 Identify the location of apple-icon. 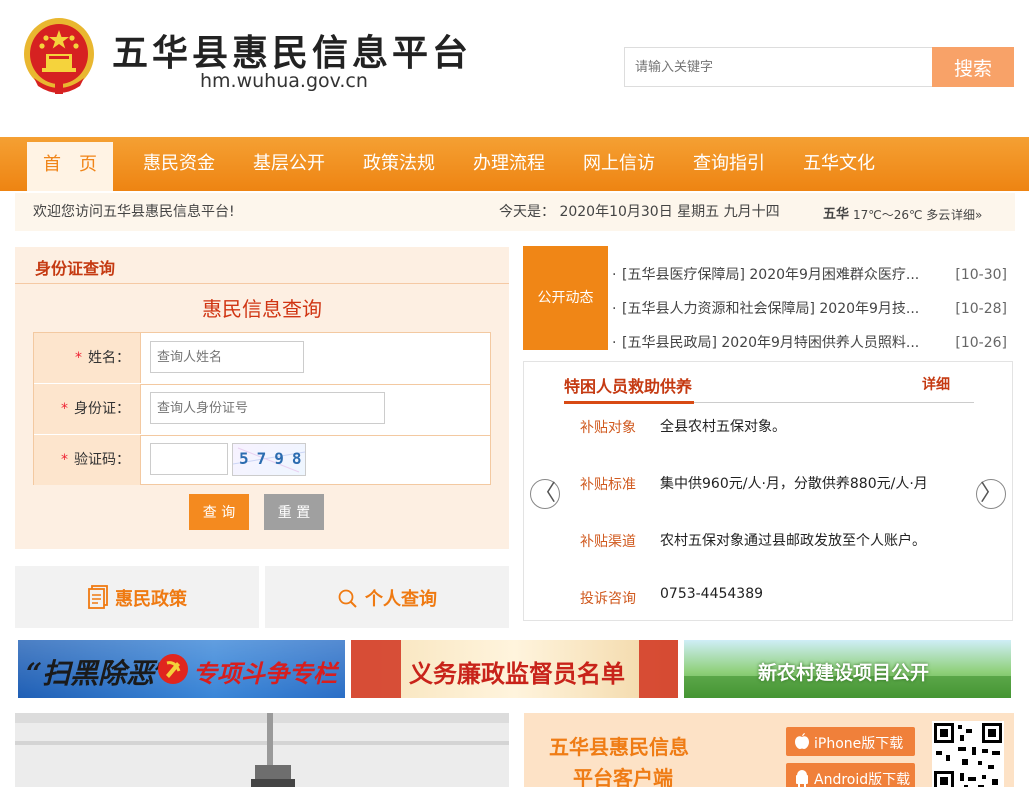
(802, 743).